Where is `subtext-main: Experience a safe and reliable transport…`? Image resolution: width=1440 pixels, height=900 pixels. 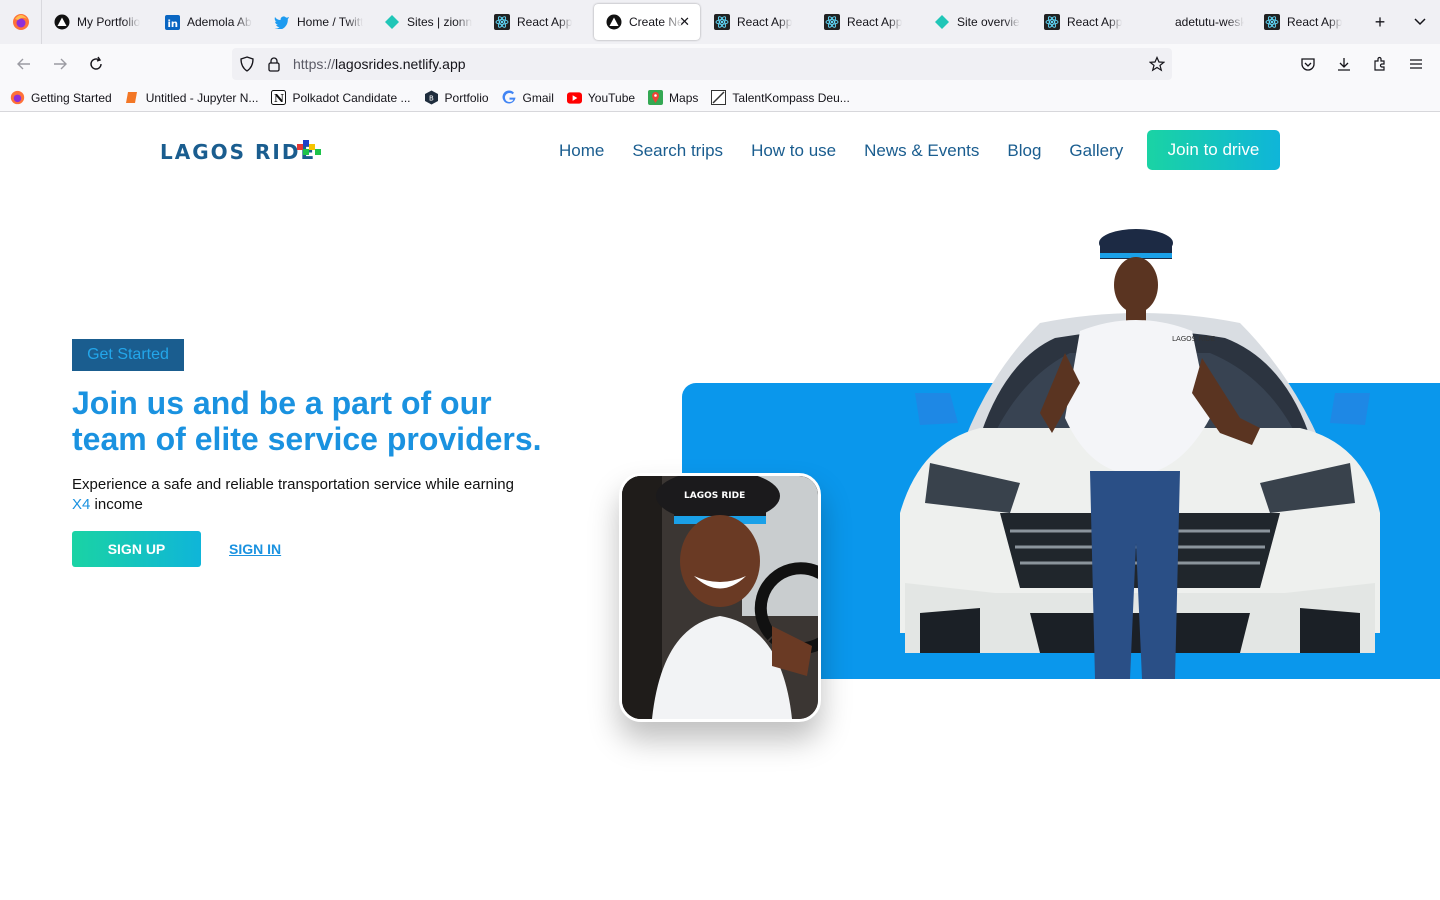
subtext-main: Experience a safe and reliable transport… is located at coordinates (293, 484).